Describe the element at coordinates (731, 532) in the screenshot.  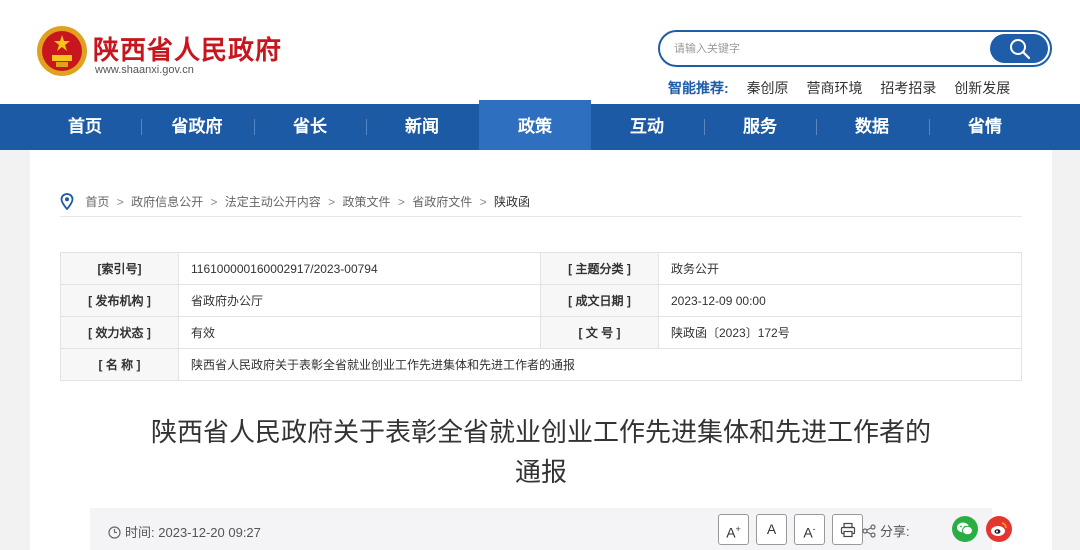
I see `font-increase-label: A` at that location.